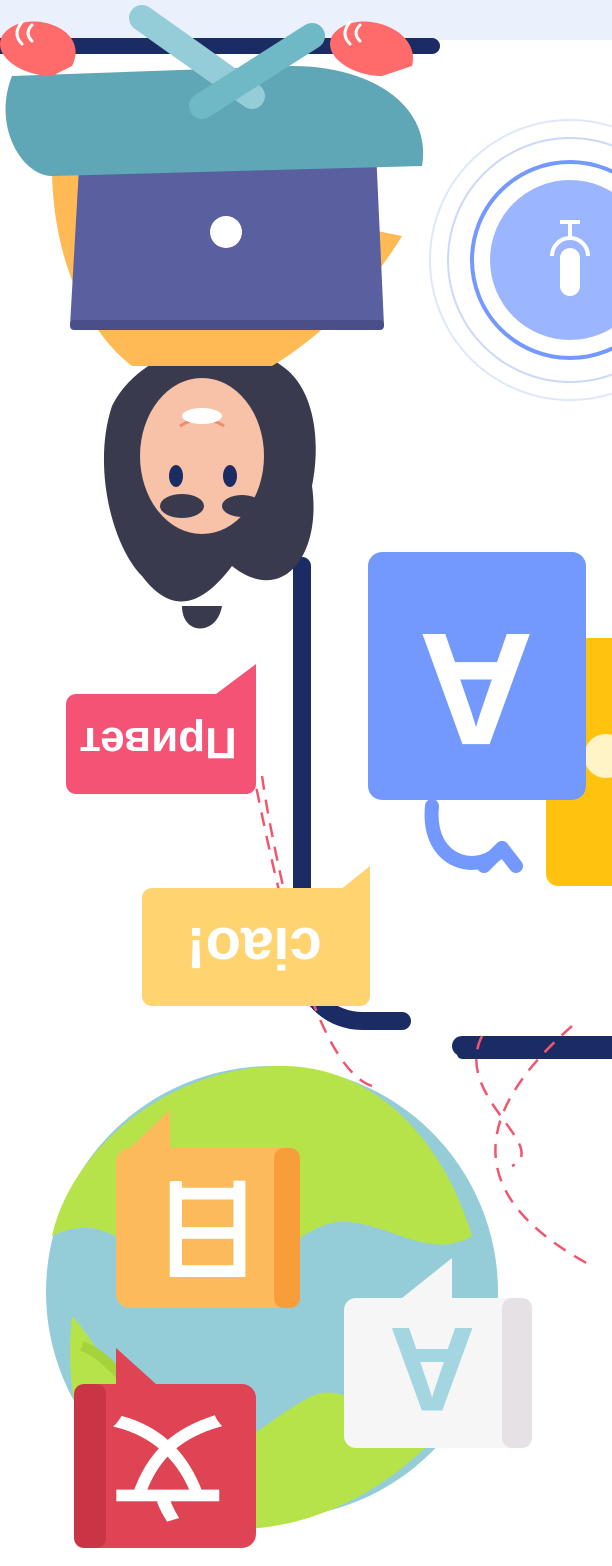 This screenshot has height=1566, width=612. What do you see at coordinates (432, 1369) in the screenshot?
I see `letter-a-white: A` at bounding box center [432, 1369].